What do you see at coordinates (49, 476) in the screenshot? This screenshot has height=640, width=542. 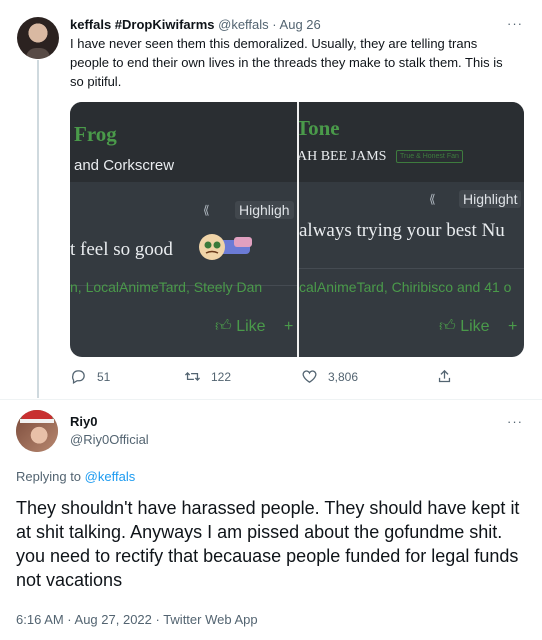 I see `replying-to-label: Replying to` at bounding box center [49, 476].